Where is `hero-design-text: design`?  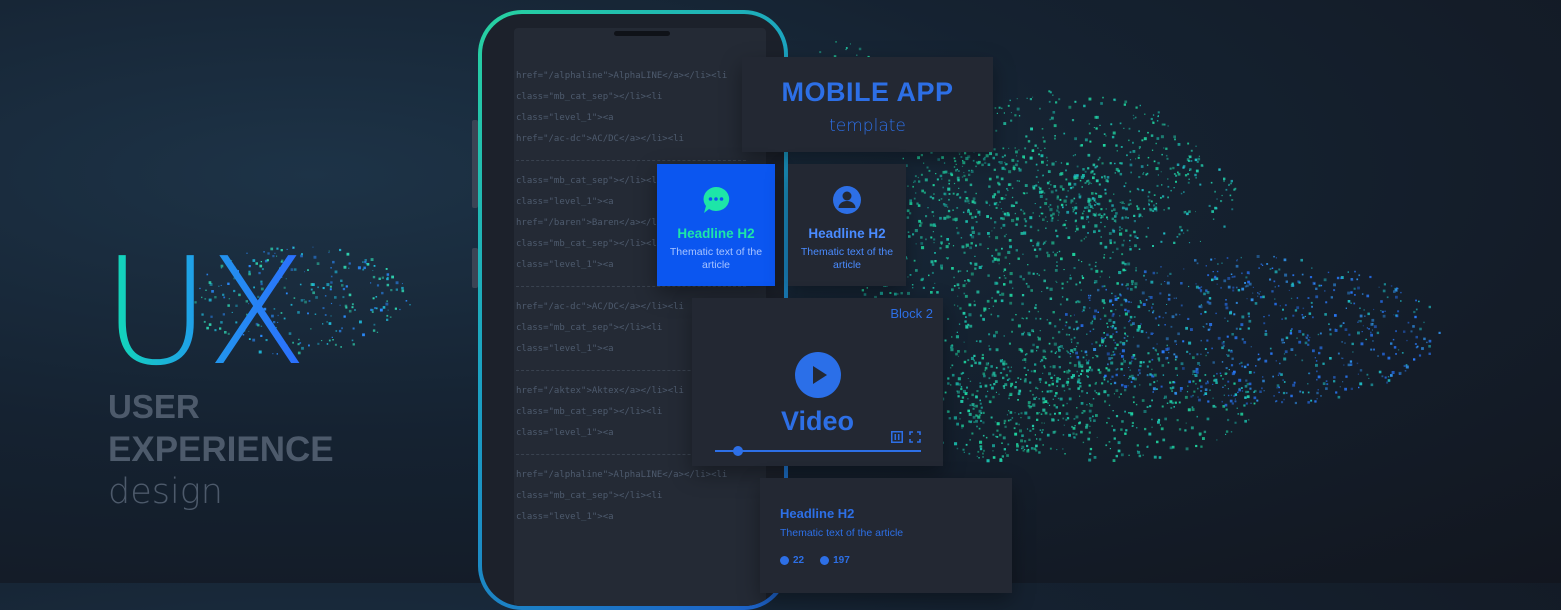
hero-design-text: design is located at coordinates (165, 492).